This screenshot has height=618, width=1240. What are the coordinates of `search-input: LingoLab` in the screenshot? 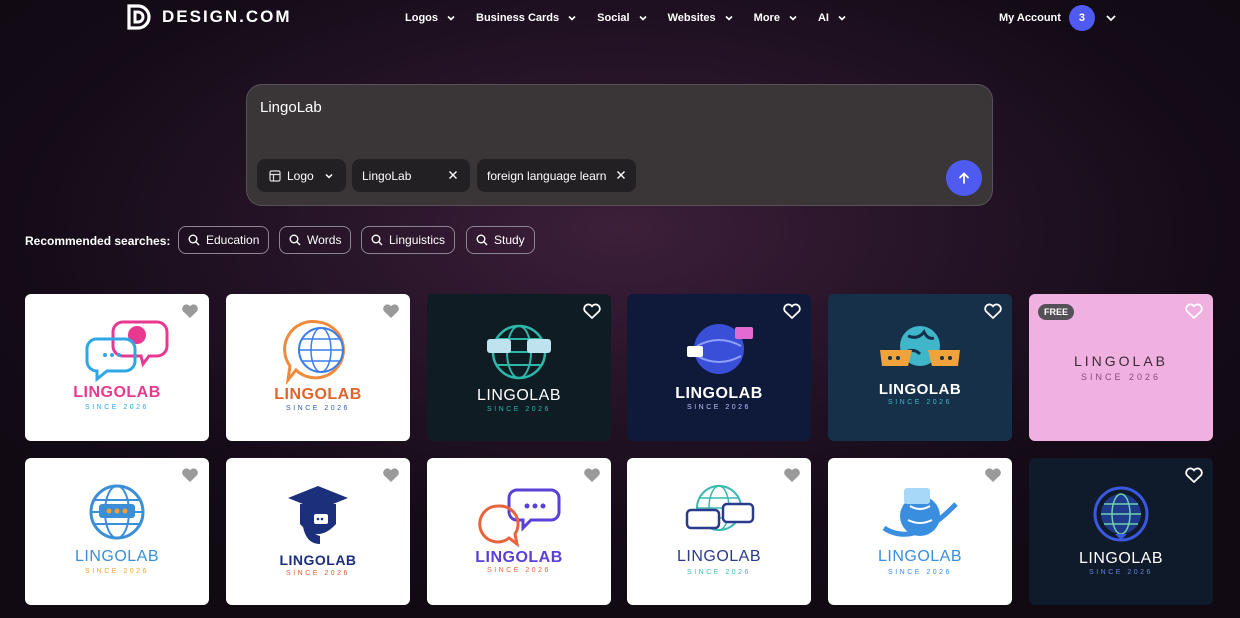 It's located at (291, 107).